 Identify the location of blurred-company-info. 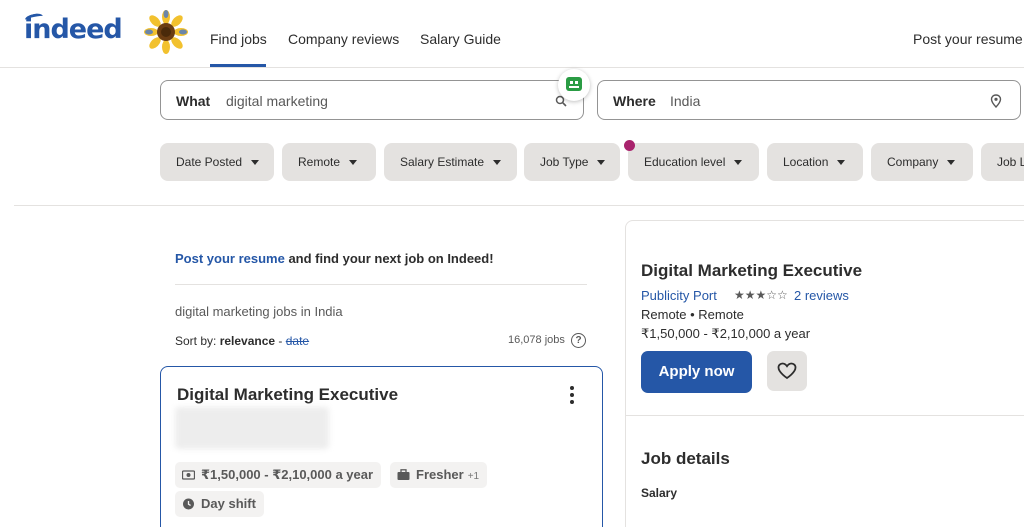
(252, 428).